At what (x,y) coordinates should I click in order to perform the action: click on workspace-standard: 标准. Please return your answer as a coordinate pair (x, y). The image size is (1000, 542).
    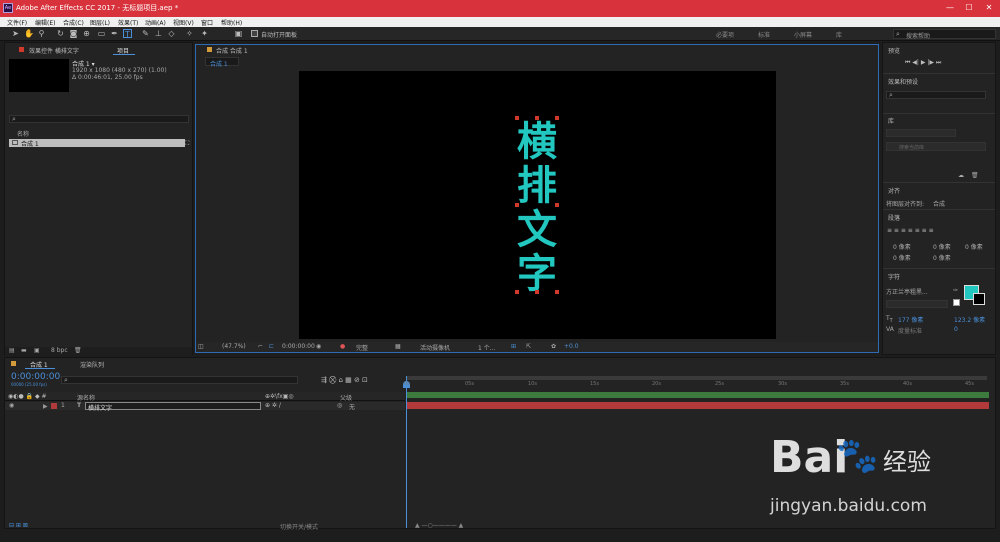
    Looking at the image, I should click on (764, 34).